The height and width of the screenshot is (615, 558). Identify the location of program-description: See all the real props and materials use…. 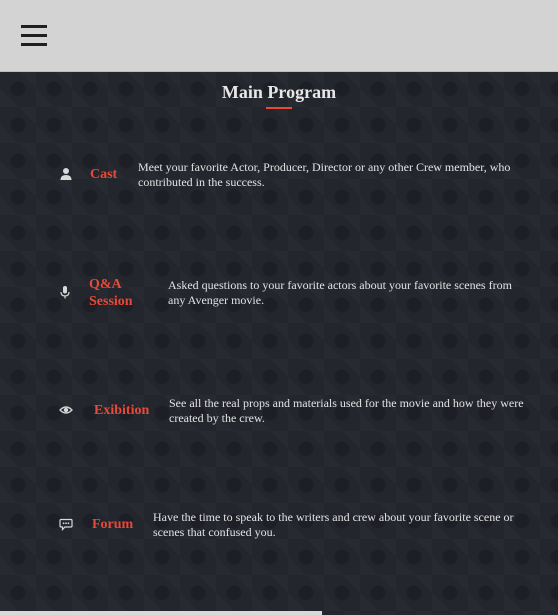
(346, 410).